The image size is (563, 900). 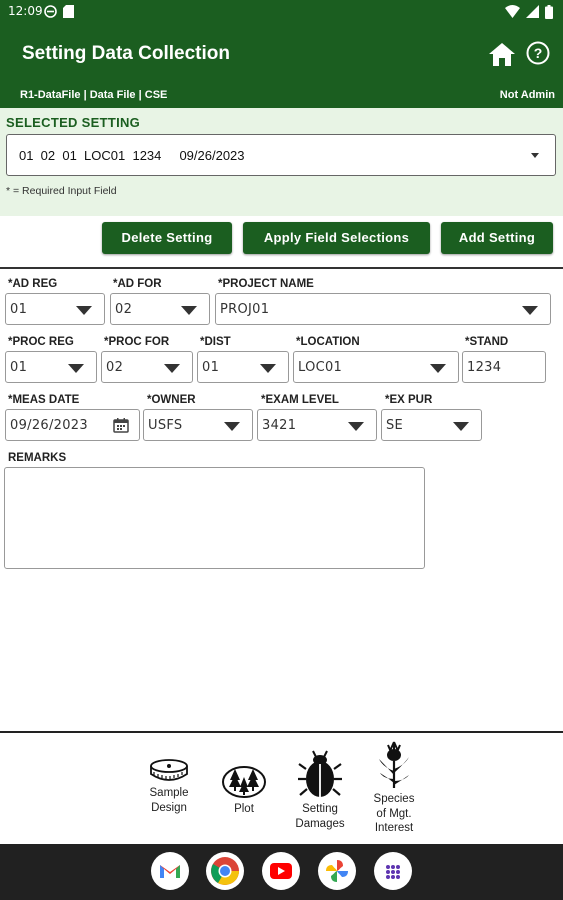 I want to click on ex-pur-select: SE, so click(x=431, y=425).